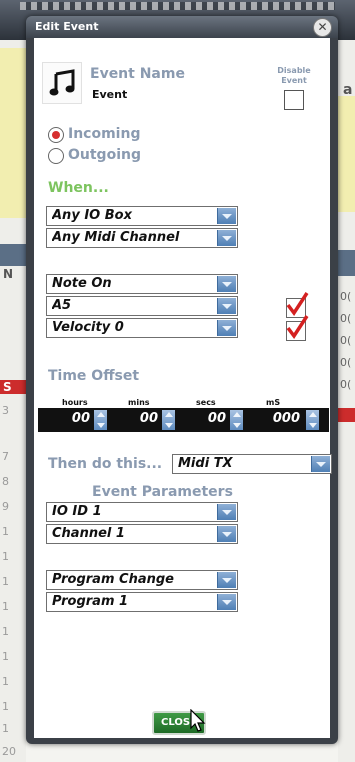 This screenshot has height=762, width=355. Describe the element at coordinates (348, 90) in the screenshot. I see `background-letter-a: a` at that location.